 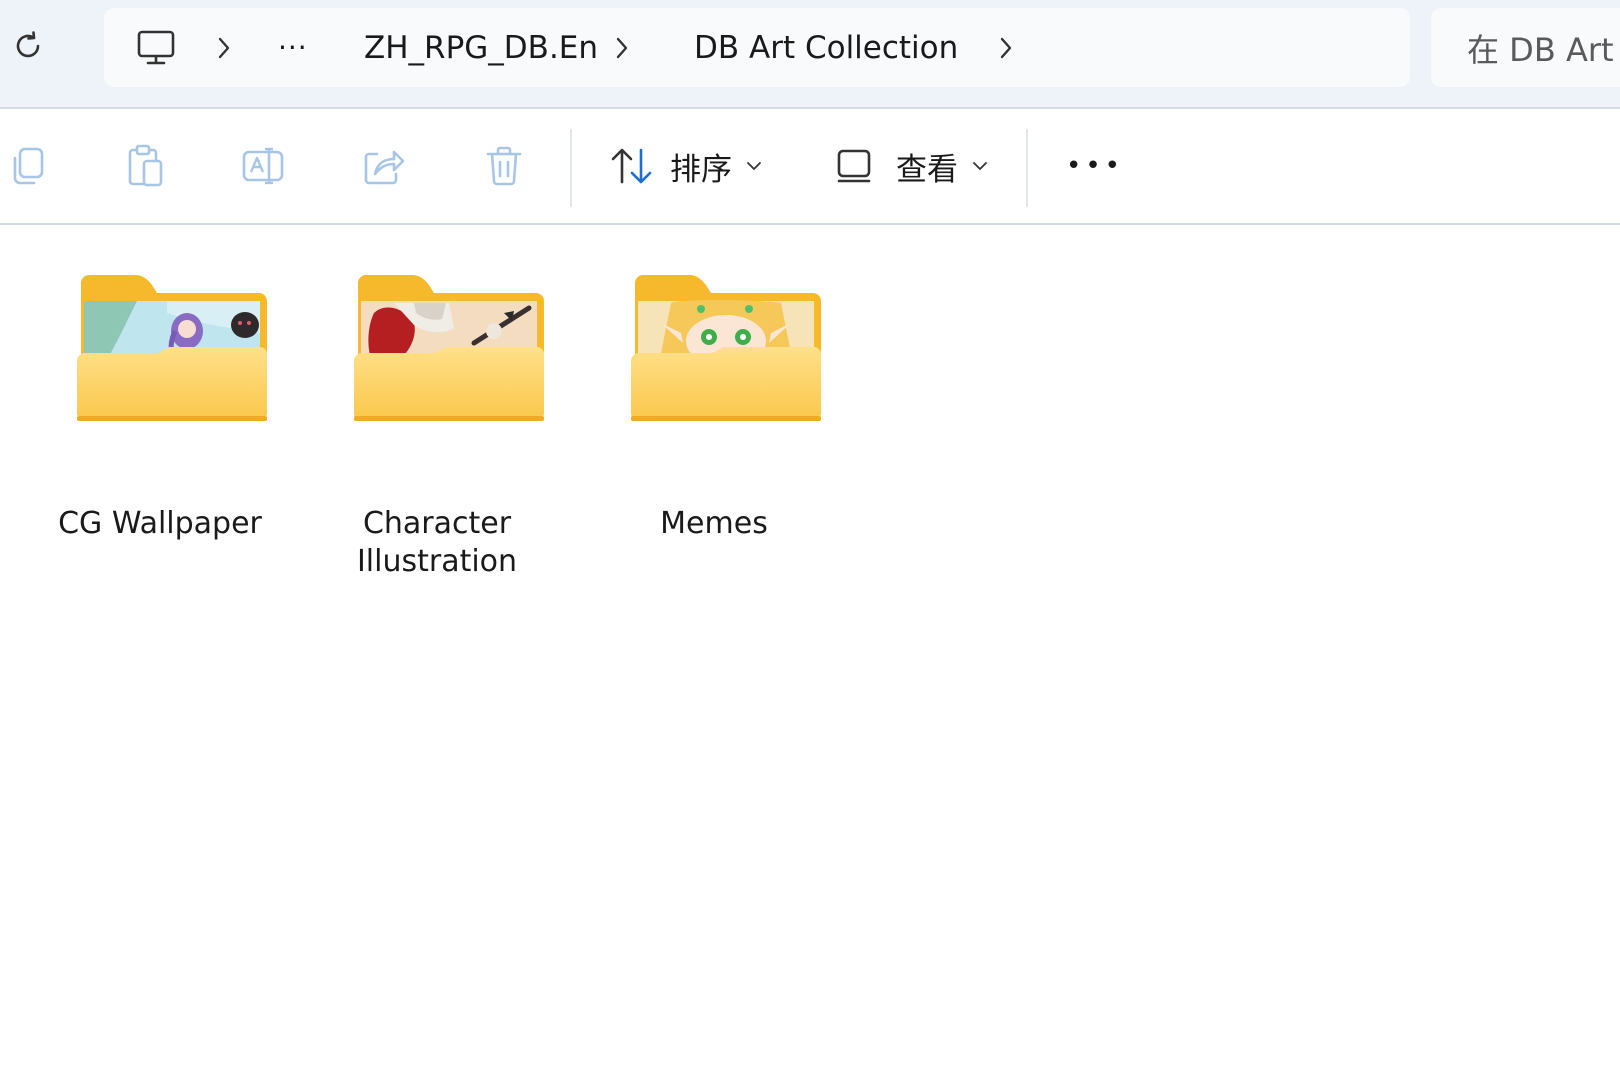 I want to click on sort-button: 排序, so click(x=686, y=166).